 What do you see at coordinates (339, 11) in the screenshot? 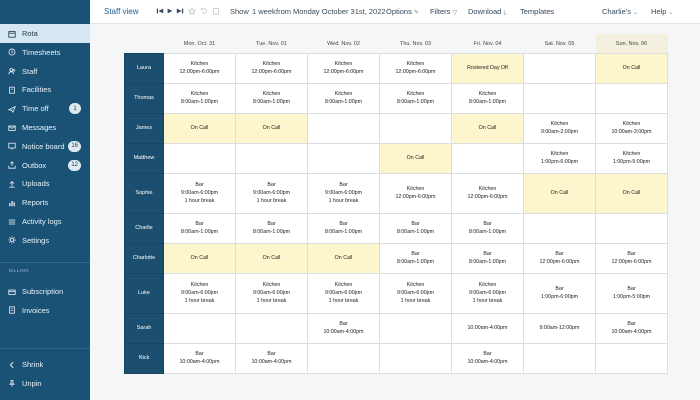
I see `date-picker: Monday October 31st, 2022` at bounding box center [339, 11].